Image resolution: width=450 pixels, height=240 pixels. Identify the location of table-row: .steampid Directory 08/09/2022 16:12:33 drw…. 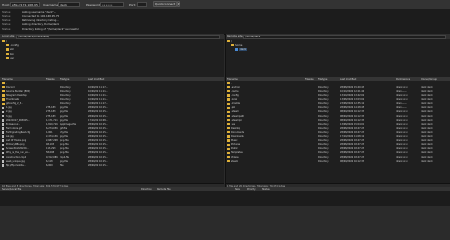
(337, 120).